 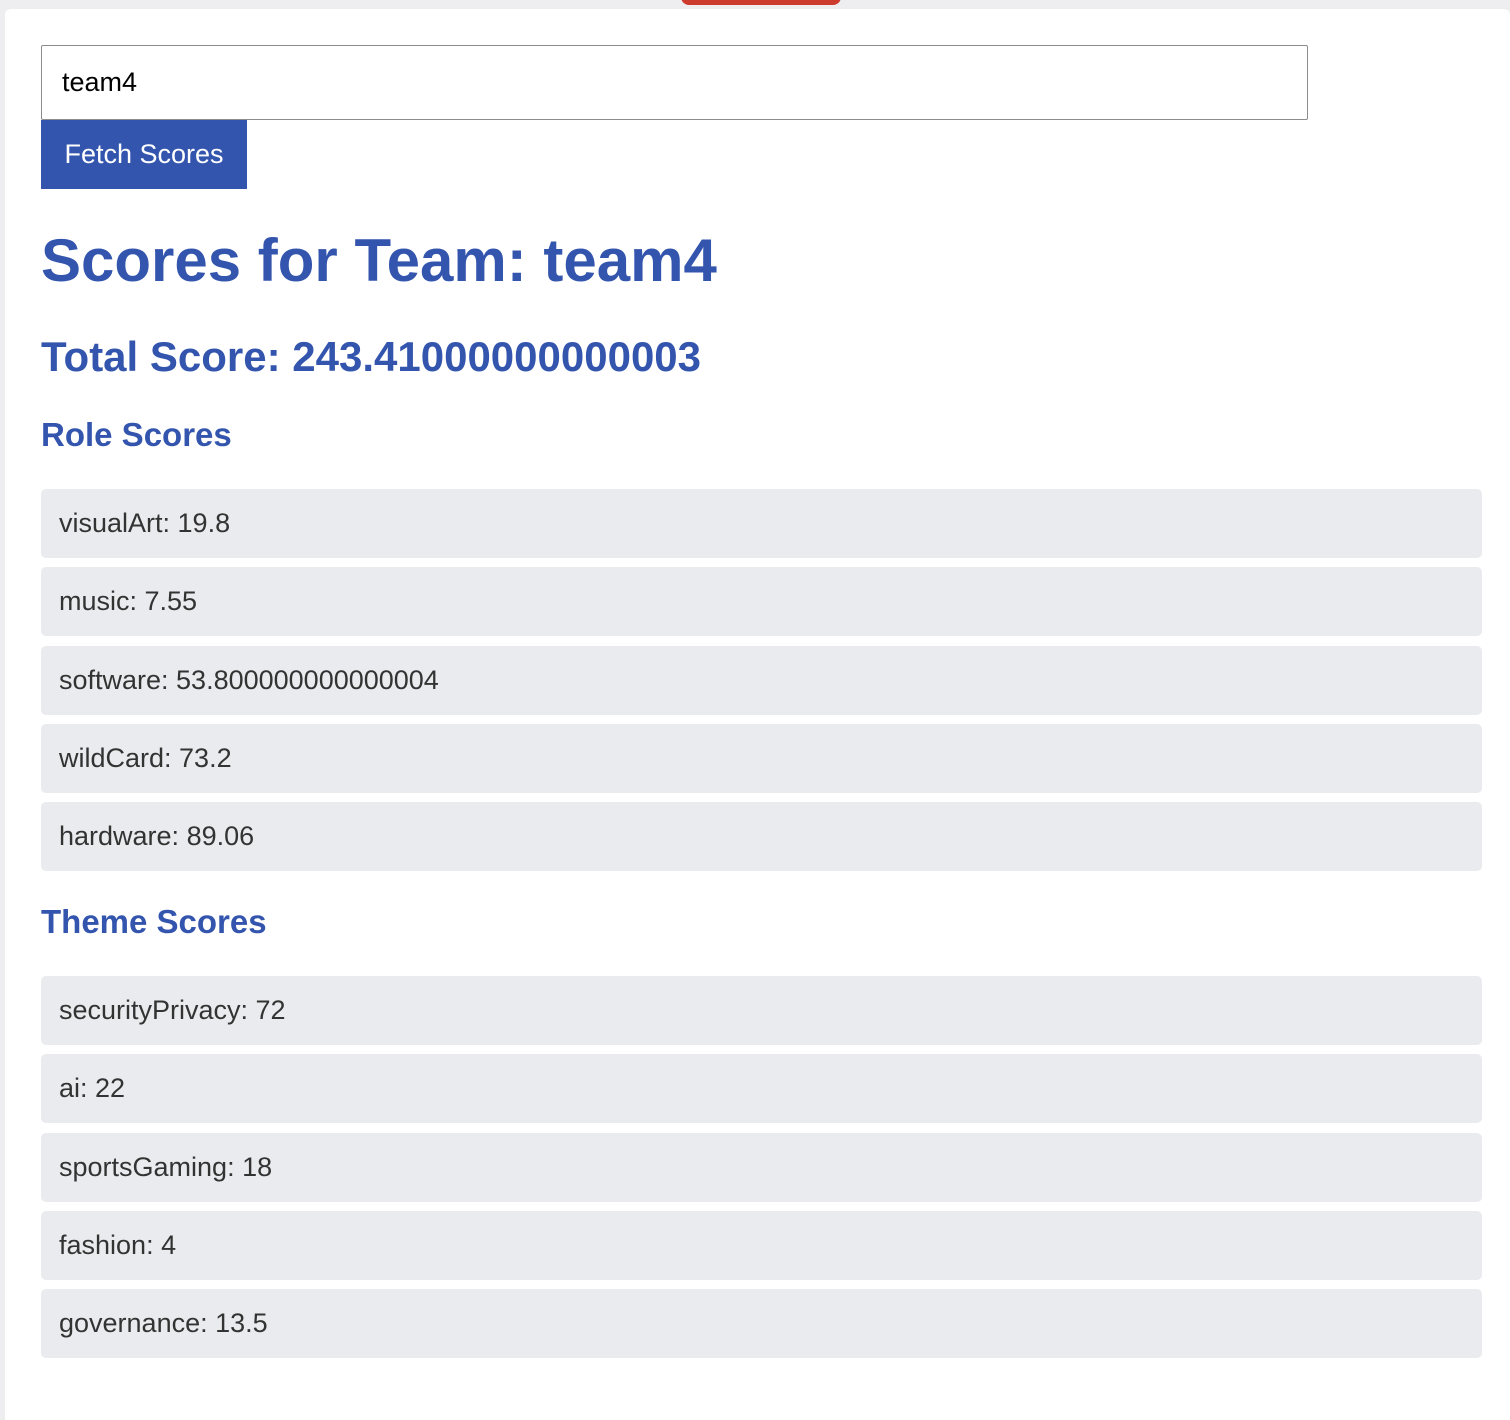 I want to click on top-tab-indicator, so click(x=761, y=2).